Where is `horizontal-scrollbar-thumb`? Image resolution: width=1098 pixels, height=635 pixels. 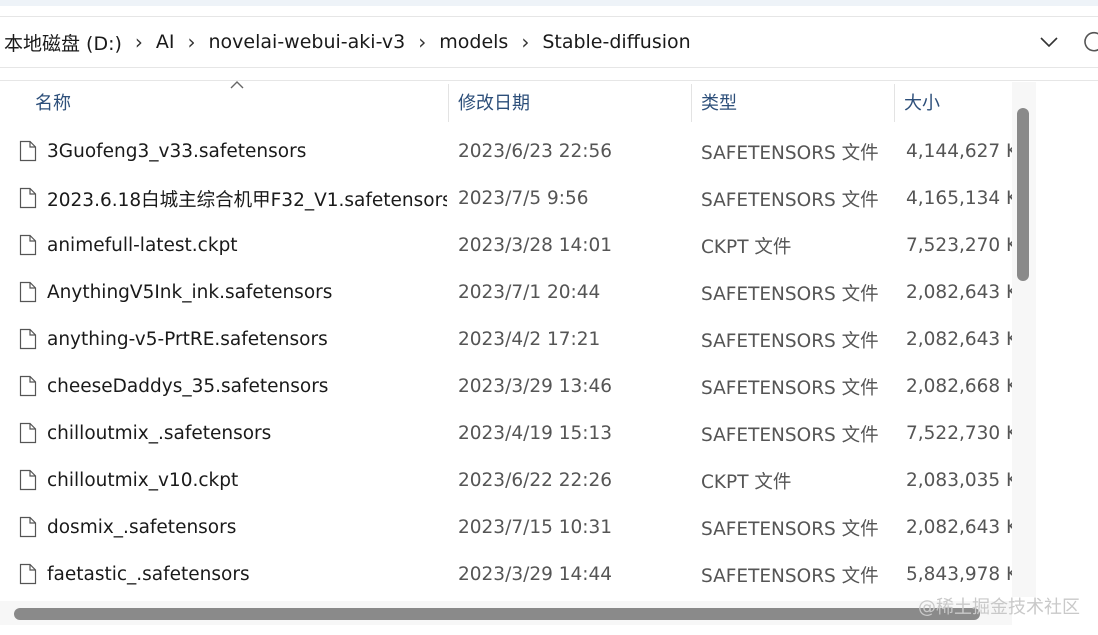 horizontal-scrollbar-thumb is located at coordinates (497, 614).